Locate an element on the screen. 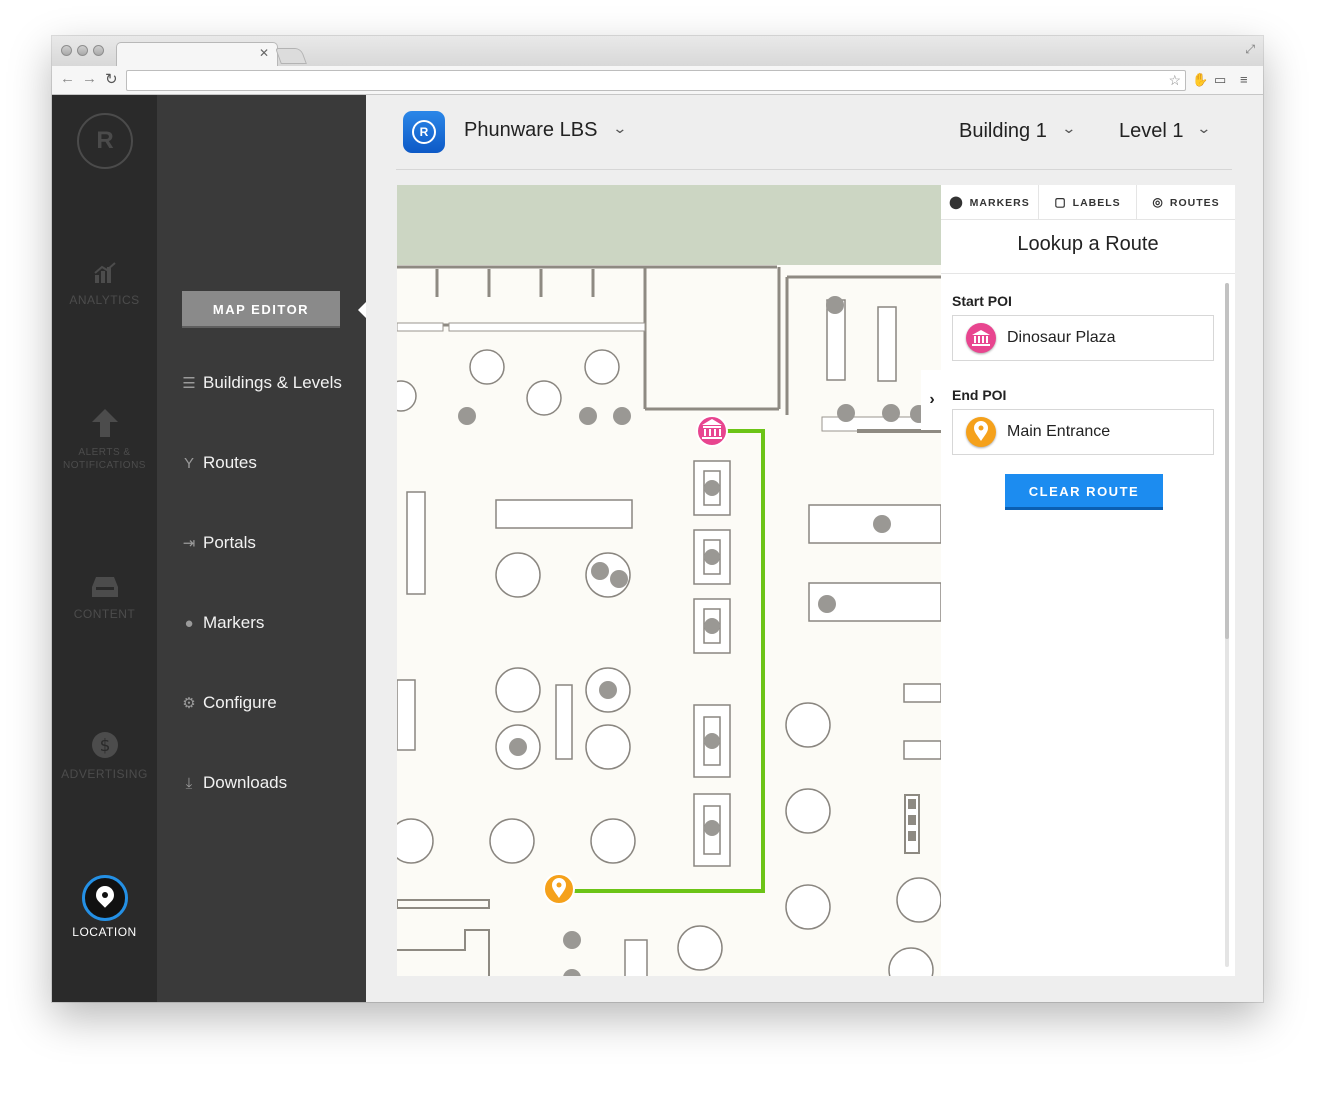 Image resolution: width=1327 pixels, height=1093 pixels. lawn-area is located at coordinates (669, 225).